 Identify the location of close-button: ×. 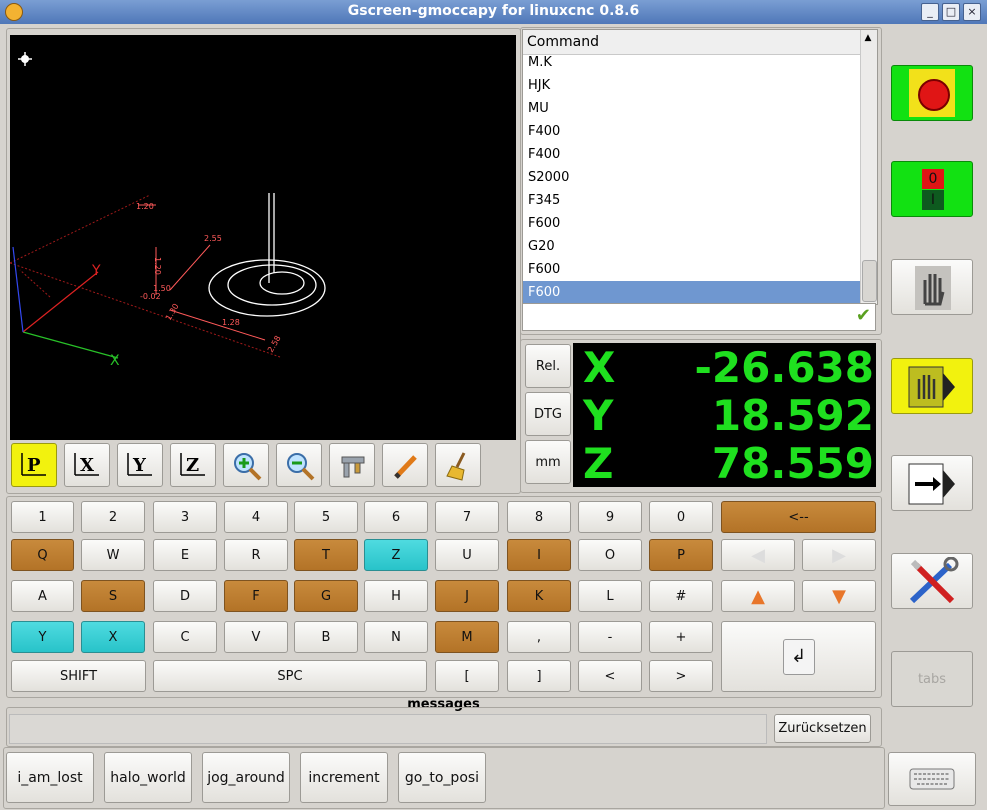
(972, 12).